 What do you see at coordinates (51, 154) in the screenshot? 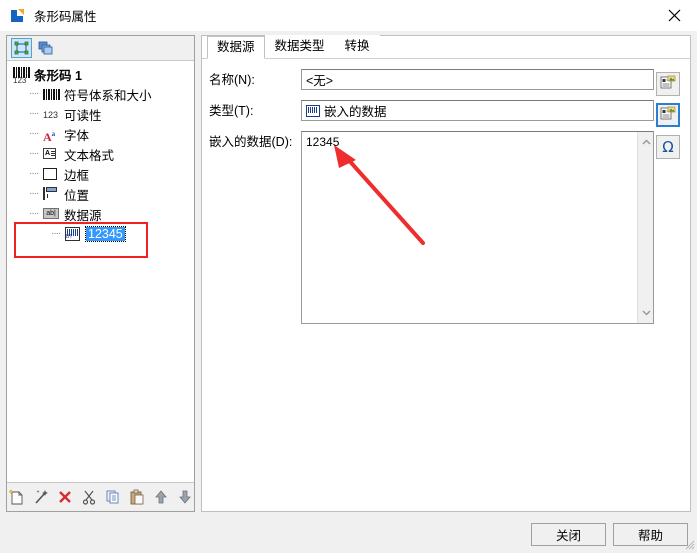
I see `text-format-icon: A` at bounding box center [51, 154].